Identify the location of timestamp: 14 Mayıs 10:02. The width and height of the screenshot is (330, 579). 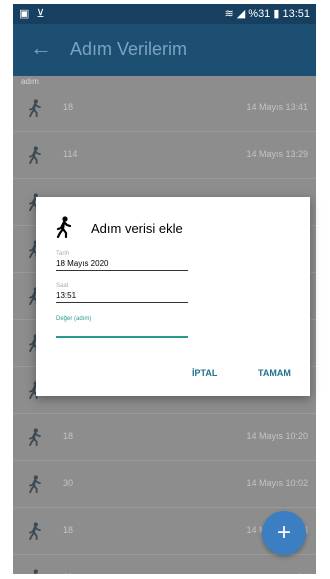
(277, 483).